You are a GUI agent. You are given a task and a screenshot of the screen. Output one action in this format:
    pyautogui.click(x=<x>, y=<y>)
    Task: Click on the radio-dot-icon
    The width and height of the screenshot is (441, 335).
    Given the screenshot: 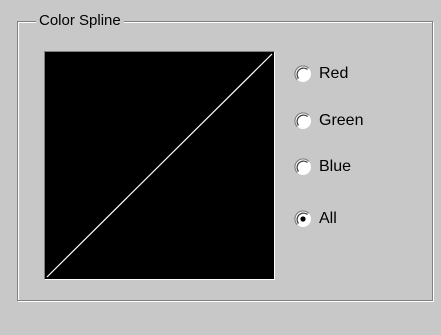 What is the action you would take?
    pyautogui.click(x=303, y=219)
    